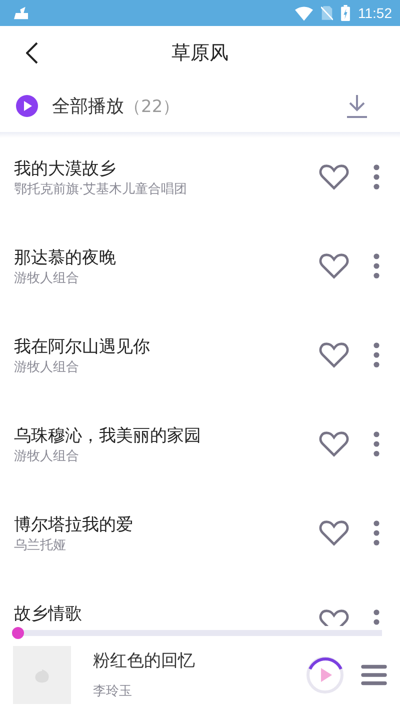 The width and height of the screenshot is (400, 710). Describe the element at coordinates (40, 546) in the screenshot. I see `song-artist: 乌兰托娅` at that location.